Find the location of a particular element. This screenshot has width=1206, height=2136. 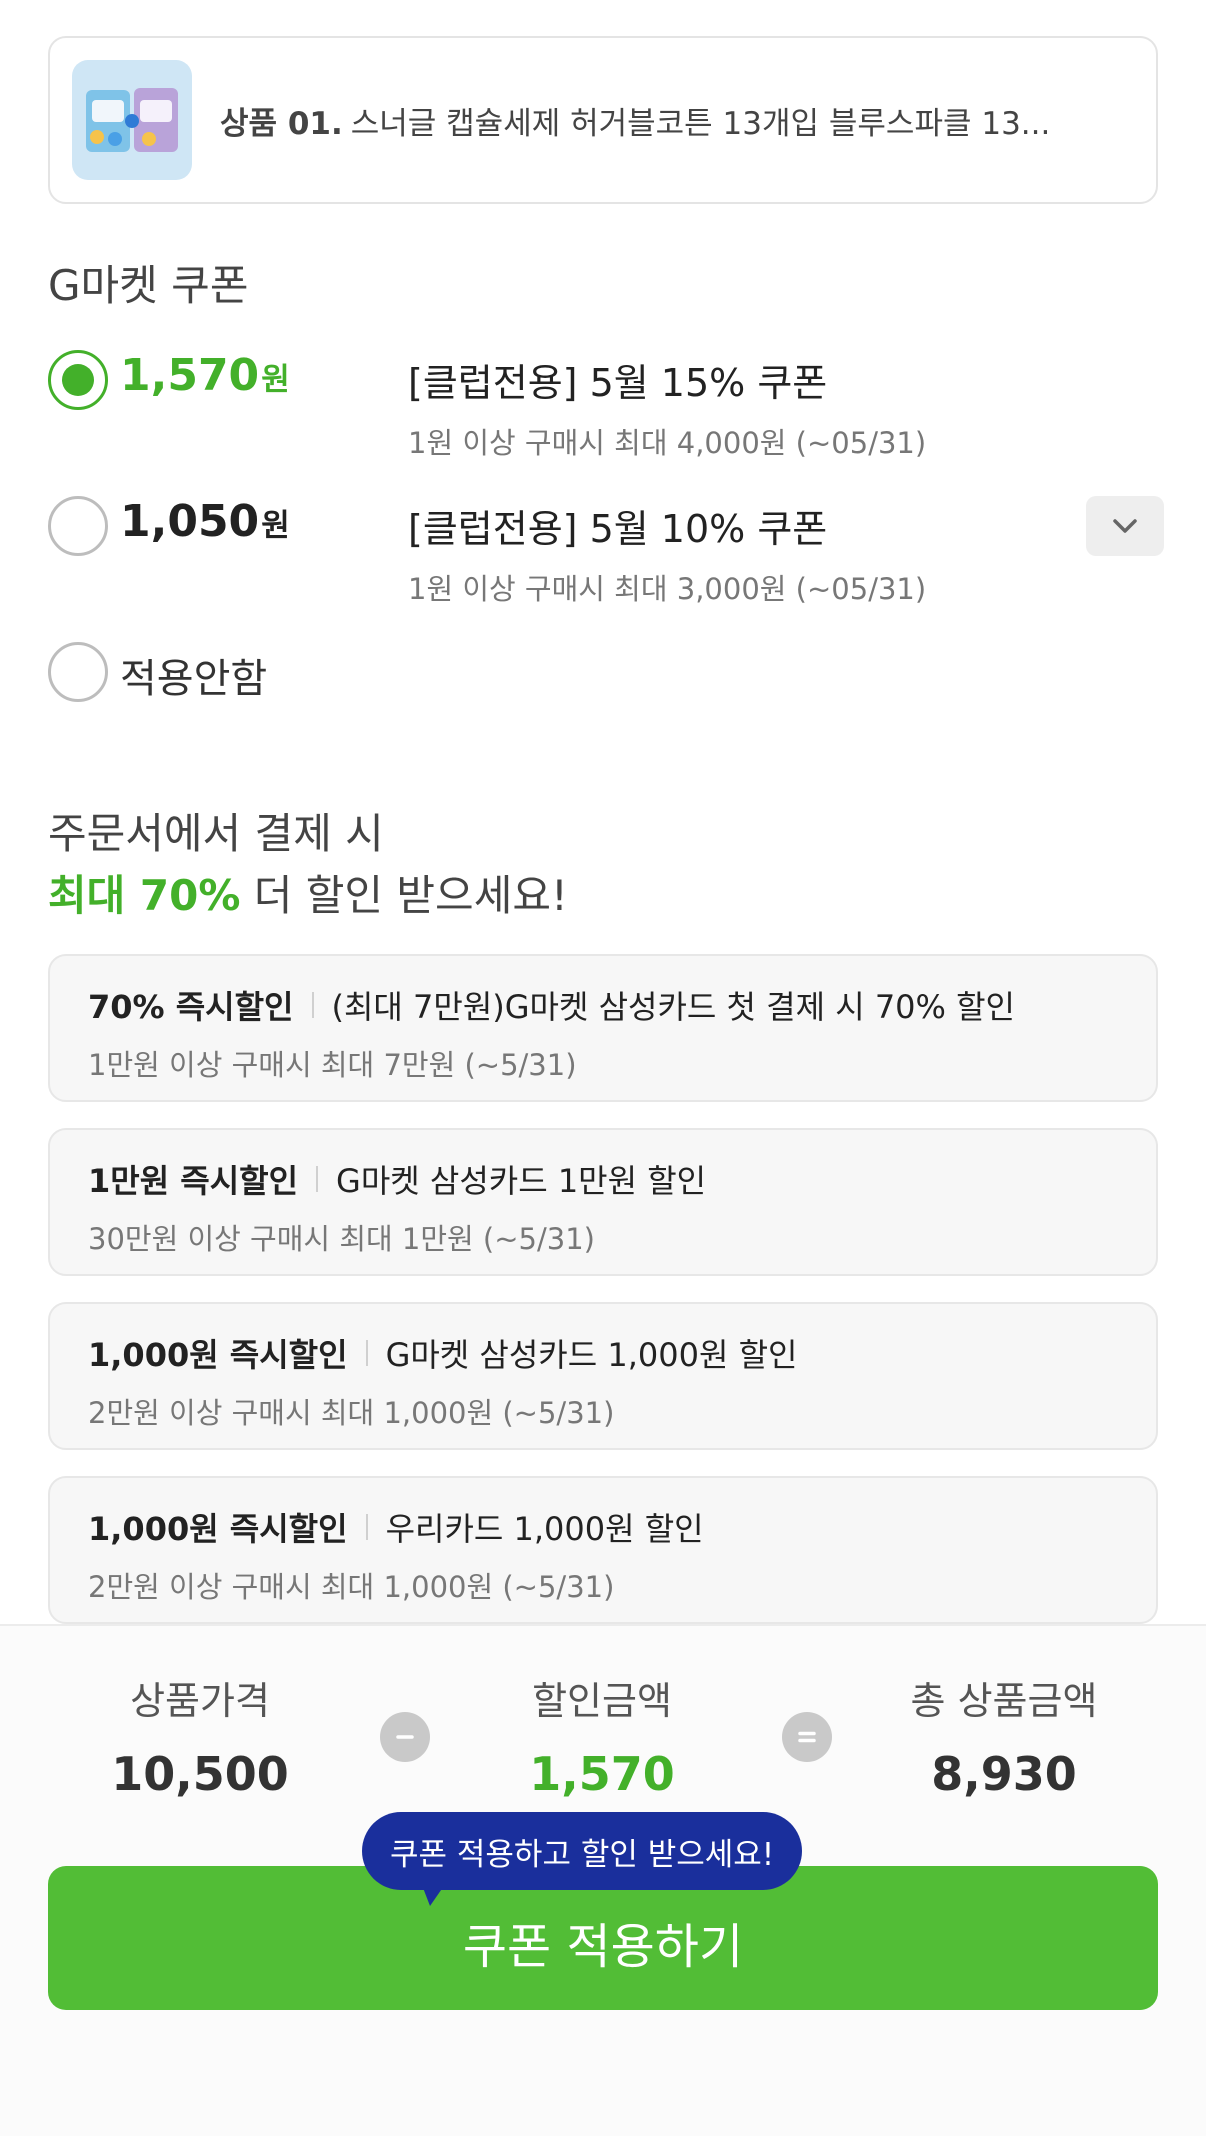

summary-discount-value: 1,570 is located at coordinates (602, 1774).